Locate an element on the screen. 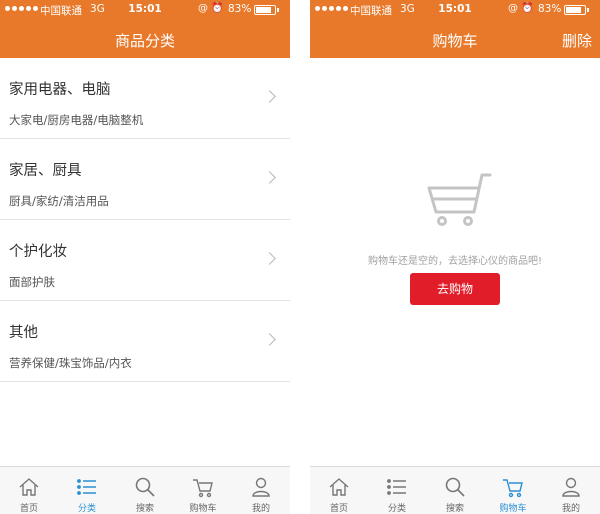  category-title: 其他 is located at coordinates (23, 333).